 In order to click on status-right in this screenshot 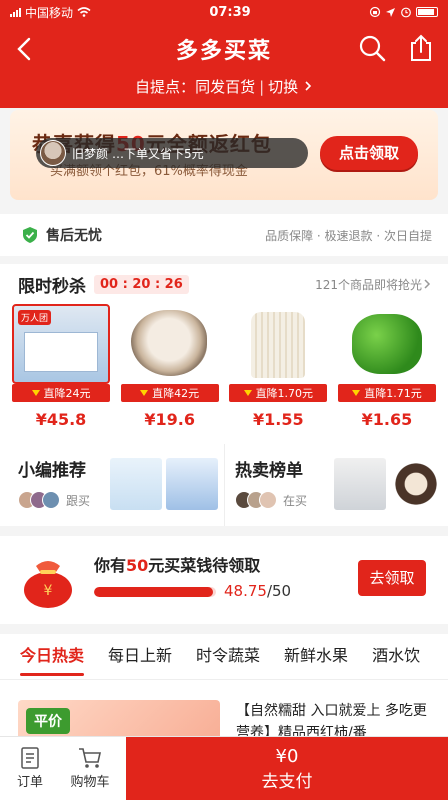, I will do `click(403, 12)`.